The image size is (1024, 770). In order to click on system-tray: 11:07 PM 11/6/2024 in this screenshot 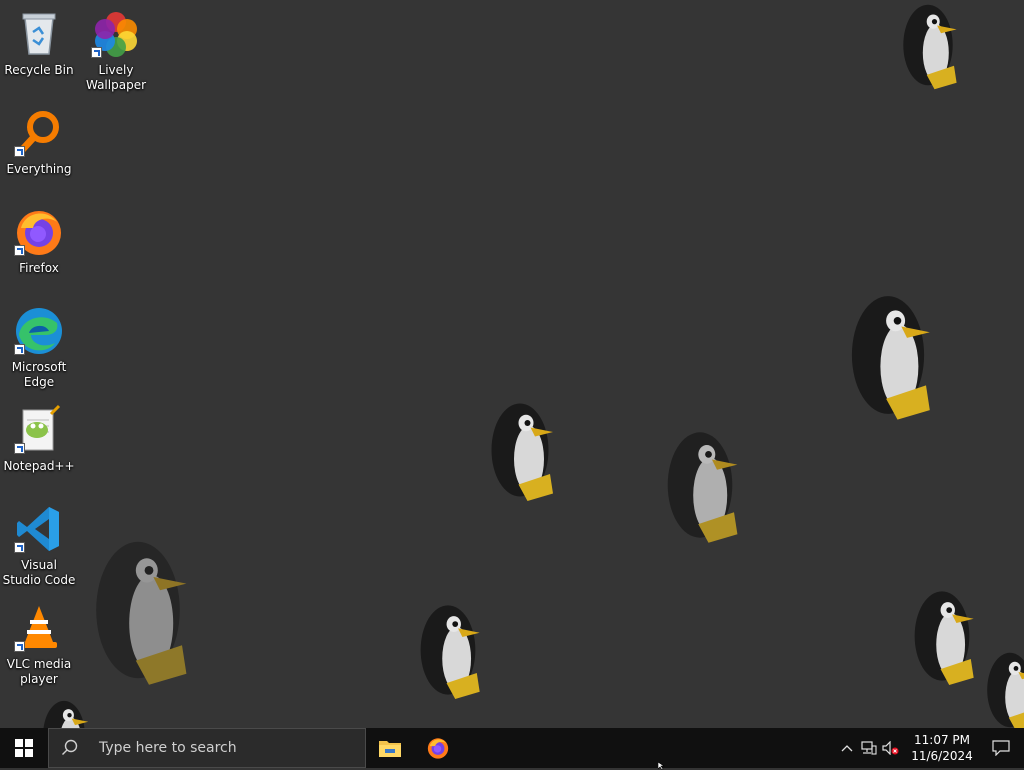, I will do `click(930, 748)`.